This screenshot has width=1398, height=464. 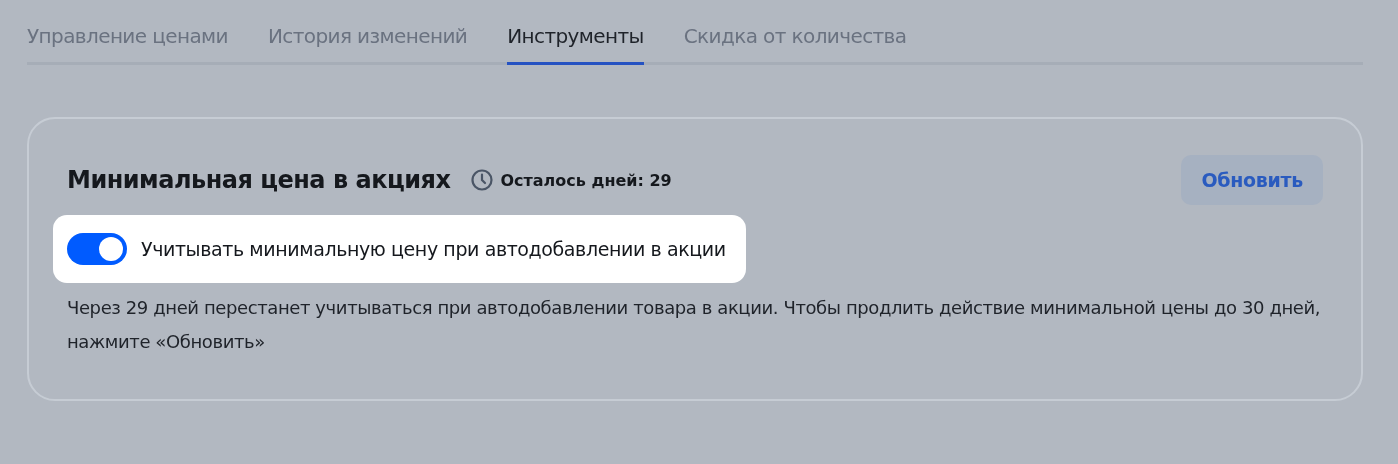 I want to click on toggle-label: Учитывать минимальную цену при автодобавлении в акции, so click(x=433, y=249).